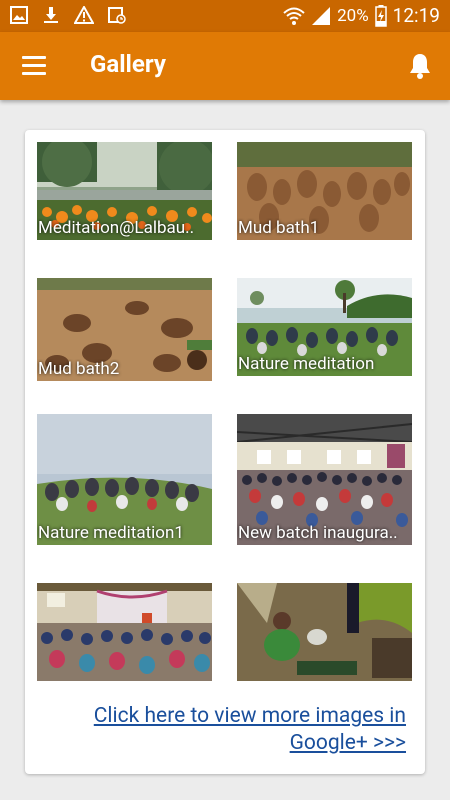 The image size is (450, 800). What do you see at coordinates (128, 64) in the screenshot?
I see `page-title: Gallery` at bounding box center [128, 64].